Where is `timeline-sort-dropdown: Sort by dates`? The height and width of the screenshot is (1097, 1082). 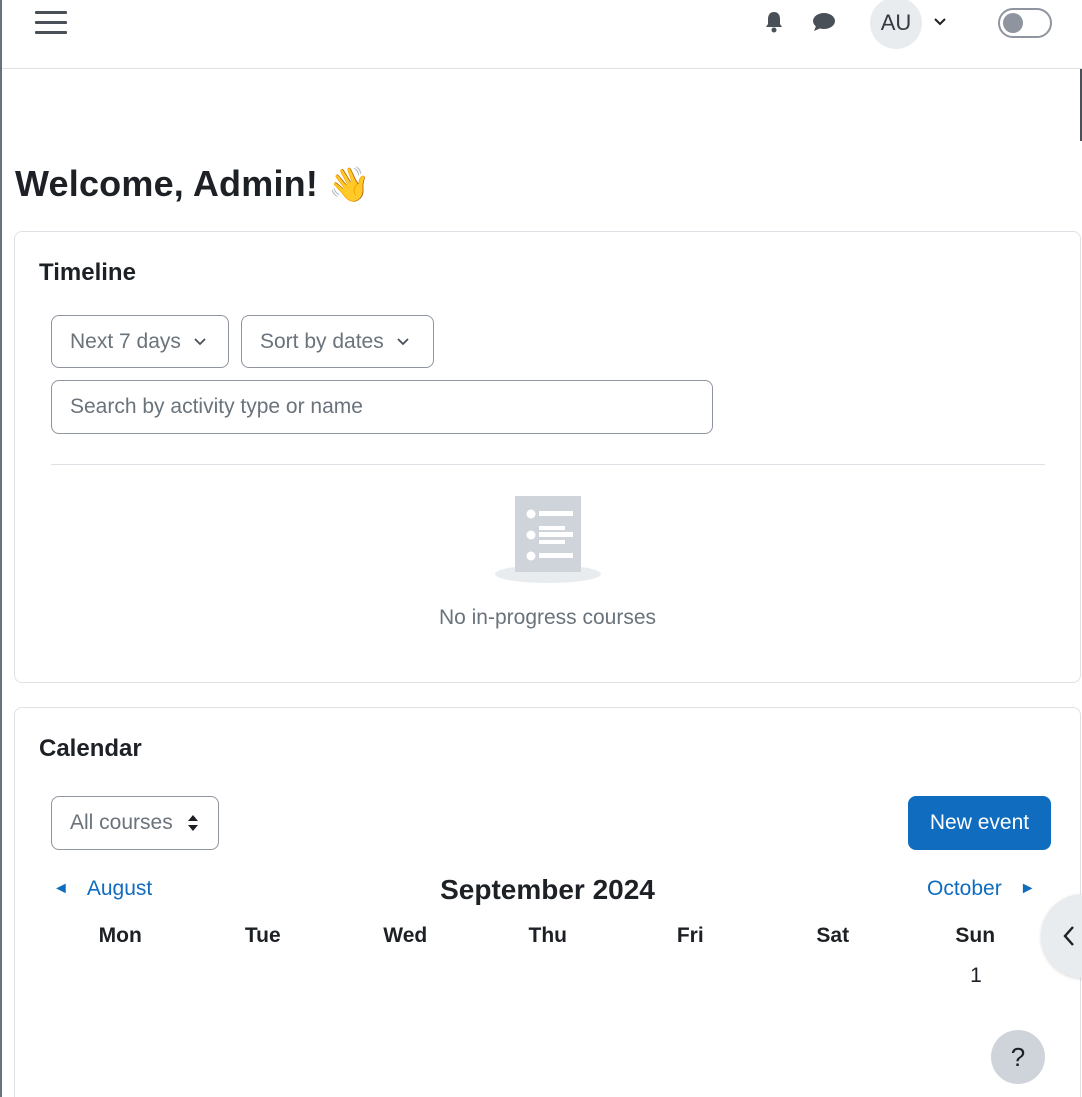
timeline-sort-dropdown: Sort by dates is located at coordinates (337, 341).